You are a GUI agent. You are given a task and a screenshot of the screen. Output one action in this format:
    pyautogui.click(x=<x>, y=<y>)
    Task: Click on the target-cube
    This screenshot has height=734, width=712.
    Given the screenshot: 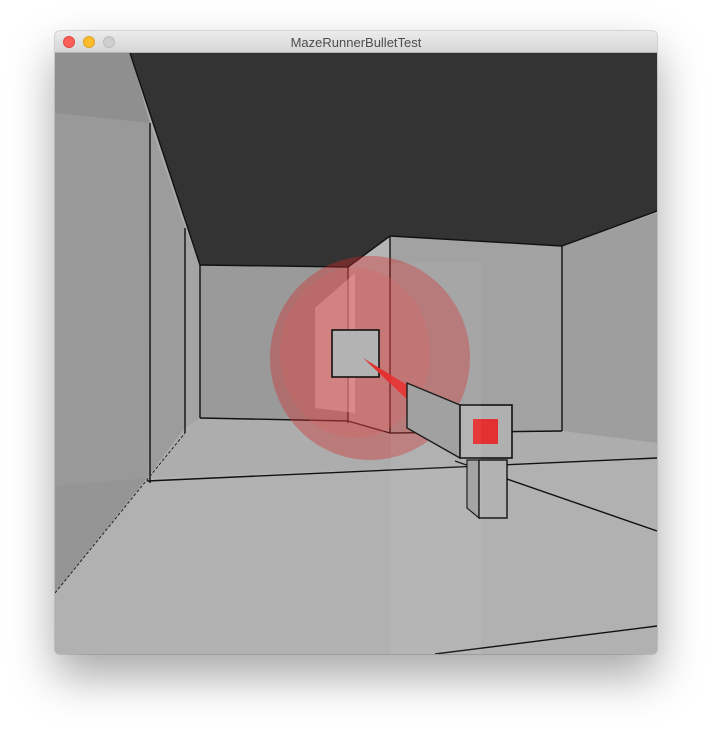 What is the action you would take?
    pyautogui.click(x=355, y=353)
    